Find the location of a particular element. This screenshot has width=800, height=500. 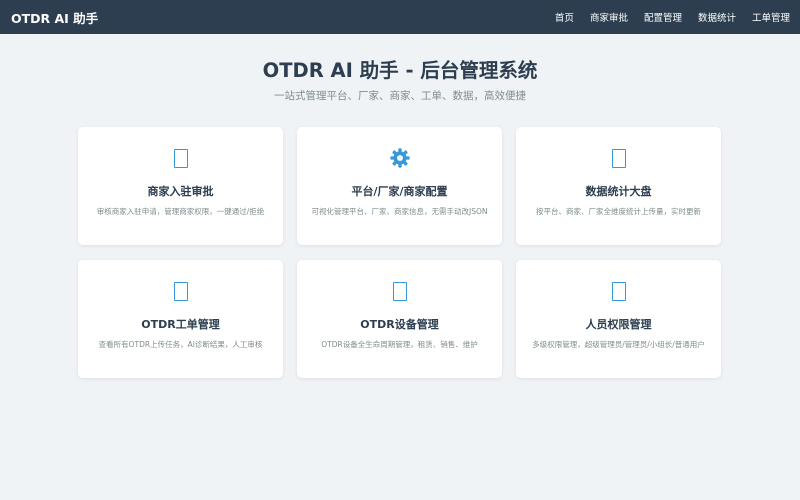

page-subtitle: 一站式管理平台、厂家、商家、工单、数据，高效便捷 is located at coordinates (400, 96).